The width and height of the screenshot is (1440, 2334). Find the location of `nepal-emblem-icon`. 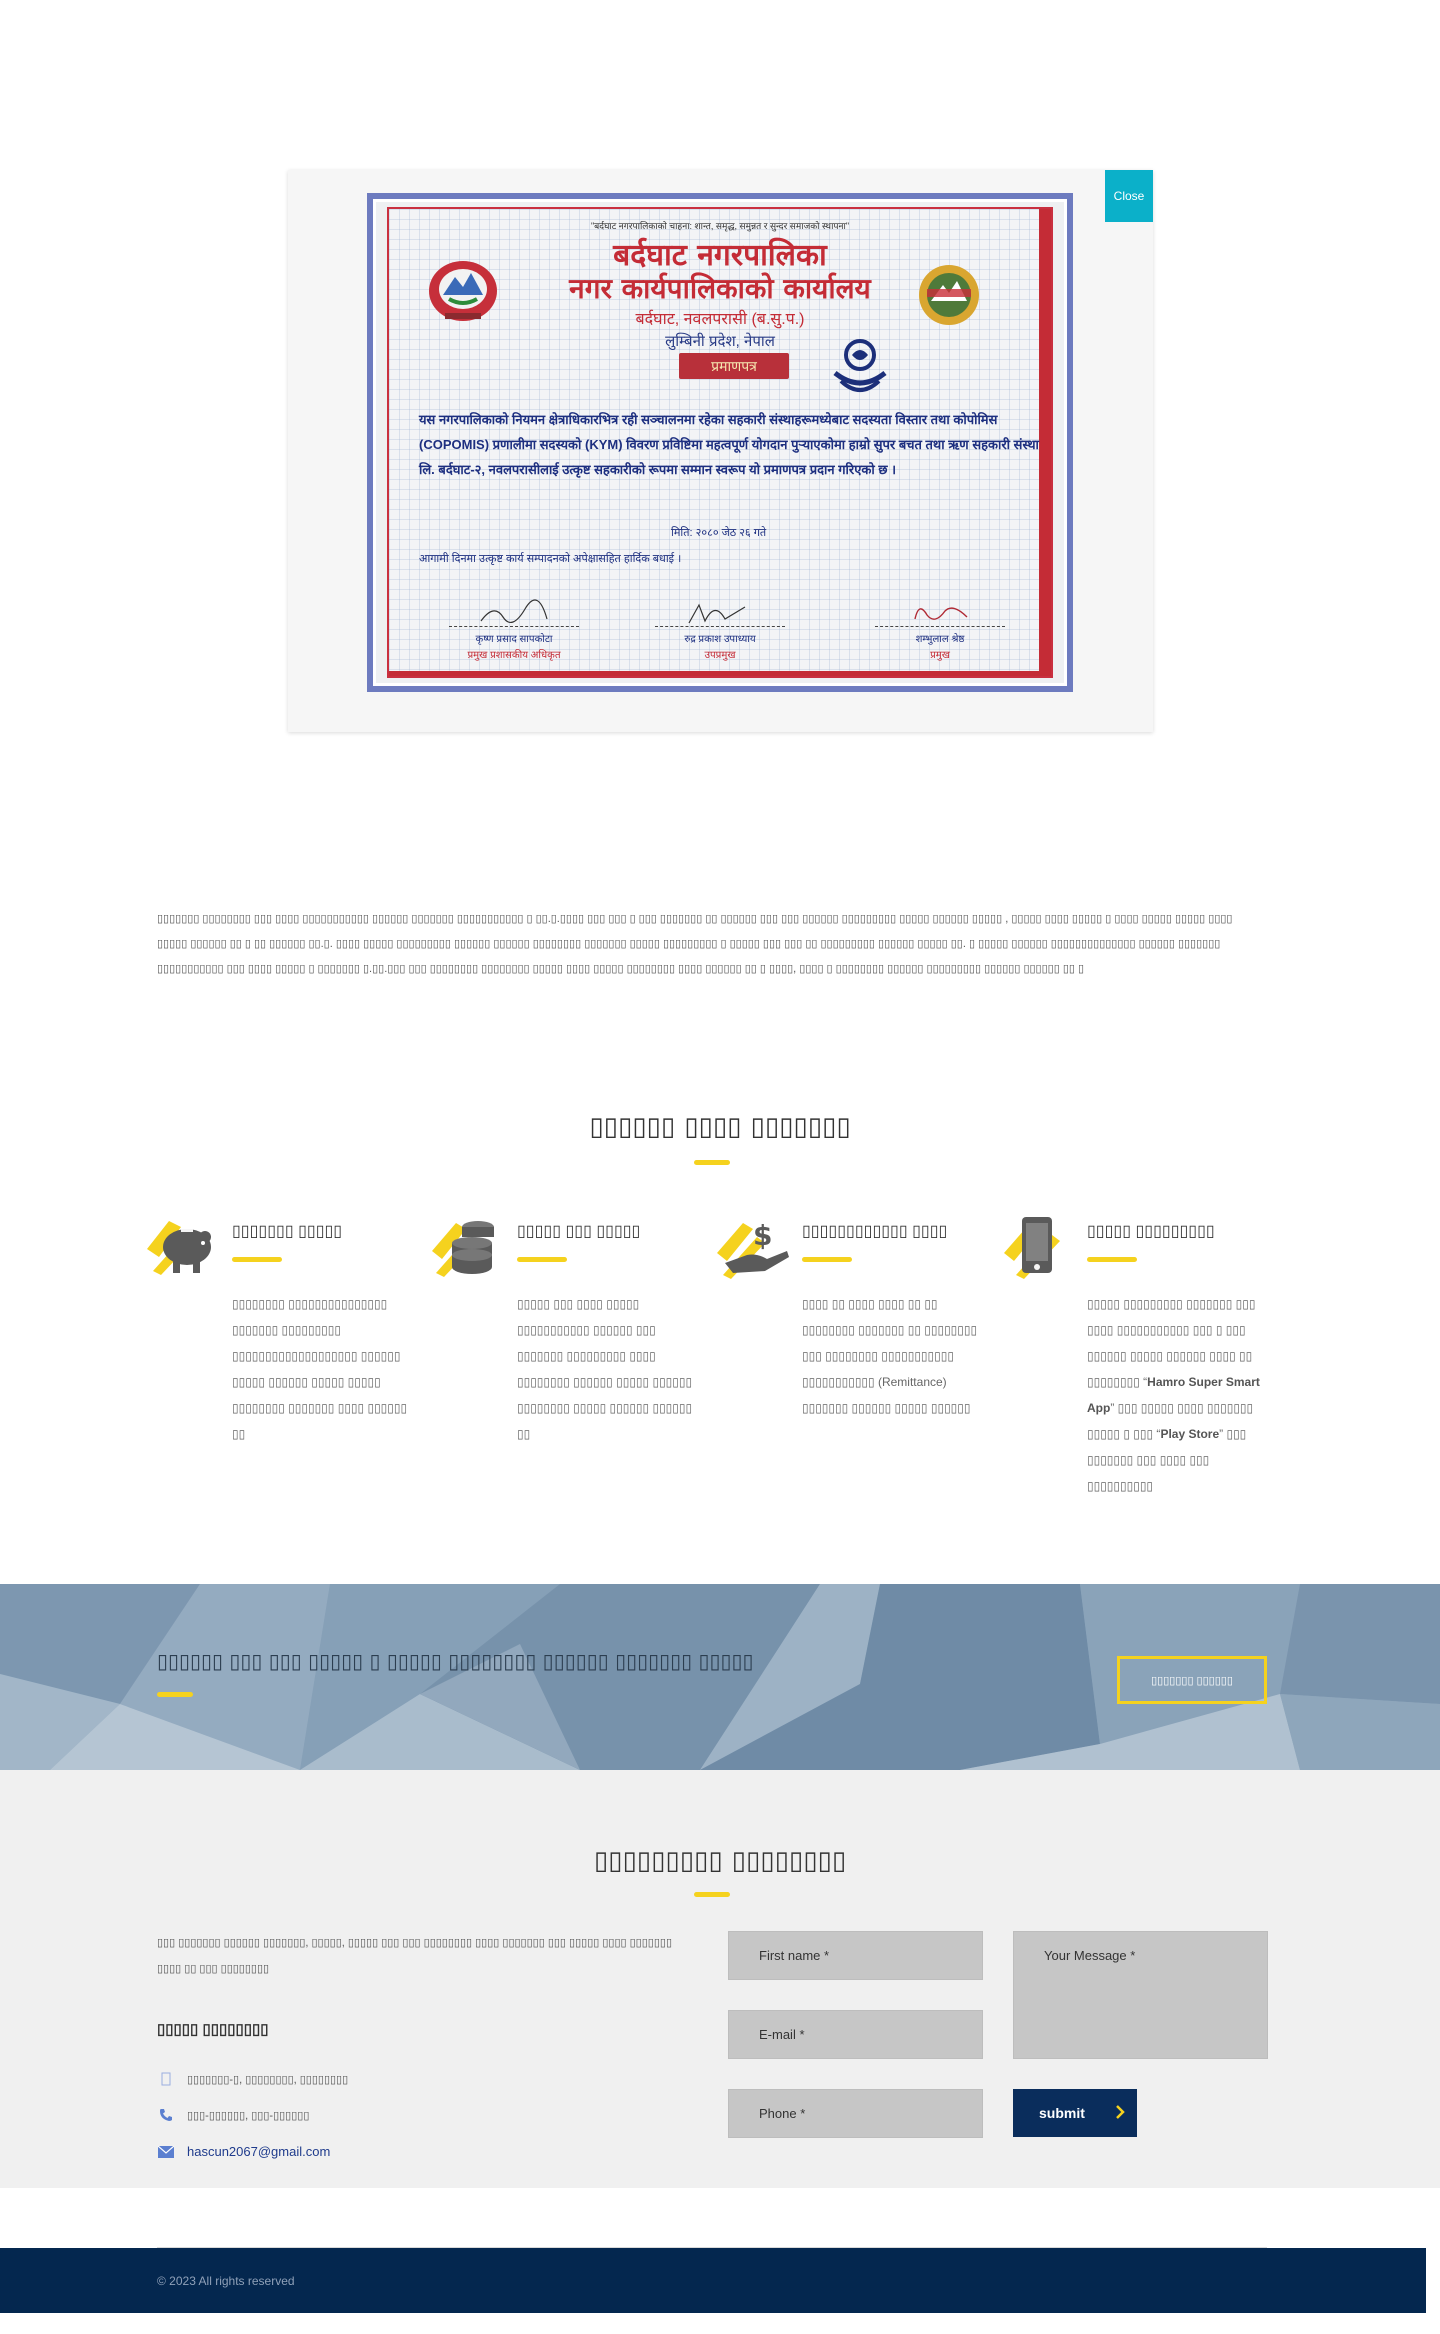

nepal-emblem-icon is located at coordinates (463, 291).